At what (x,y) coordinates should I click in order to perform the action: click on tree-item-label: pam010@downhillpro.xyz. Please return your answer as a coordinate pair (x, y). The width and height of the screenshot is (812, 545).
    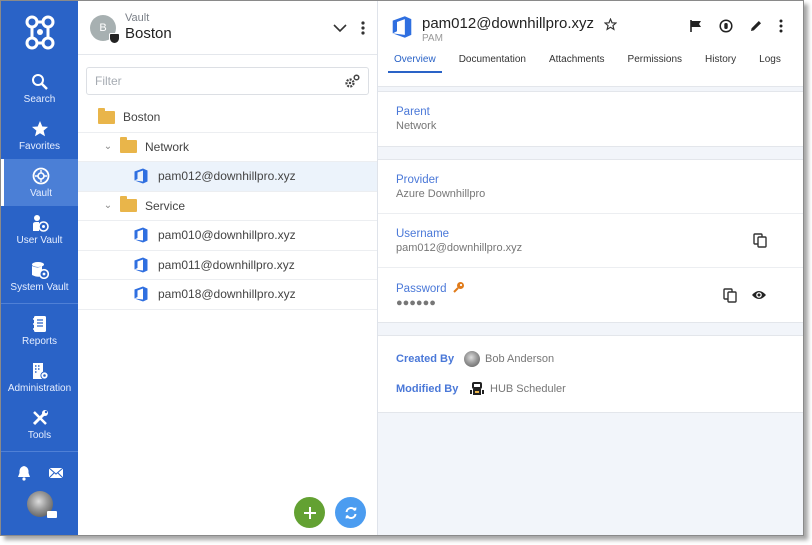
    Looking at the image, I should click on (227, 235).